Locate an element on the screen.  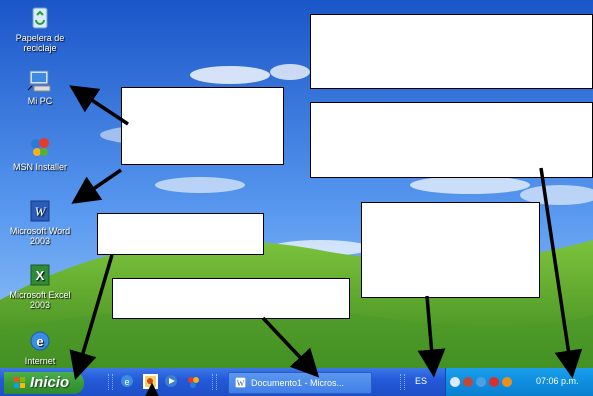
desktop-icon-label: Microsoft Word 2003 is located at coordinates (40, 236).